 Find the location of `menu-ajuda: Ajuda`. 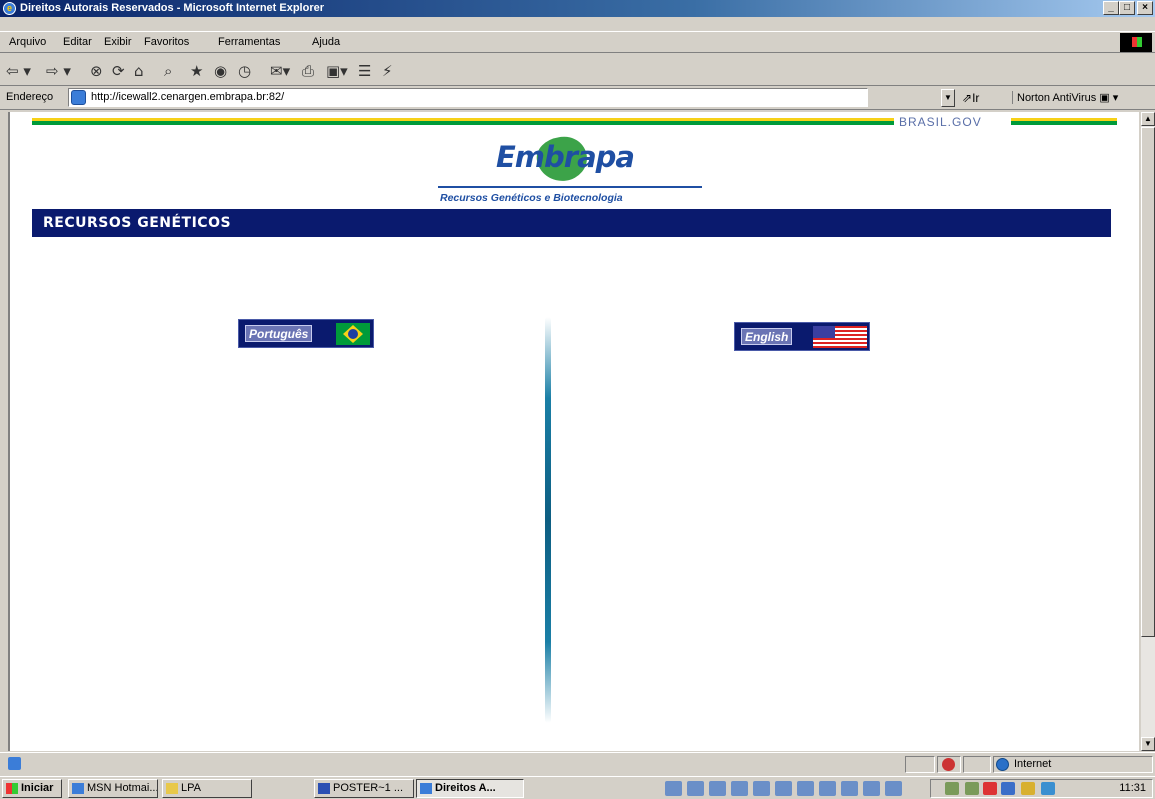

menu-ajuda: Ajuda is located at coordinates (326, 42).